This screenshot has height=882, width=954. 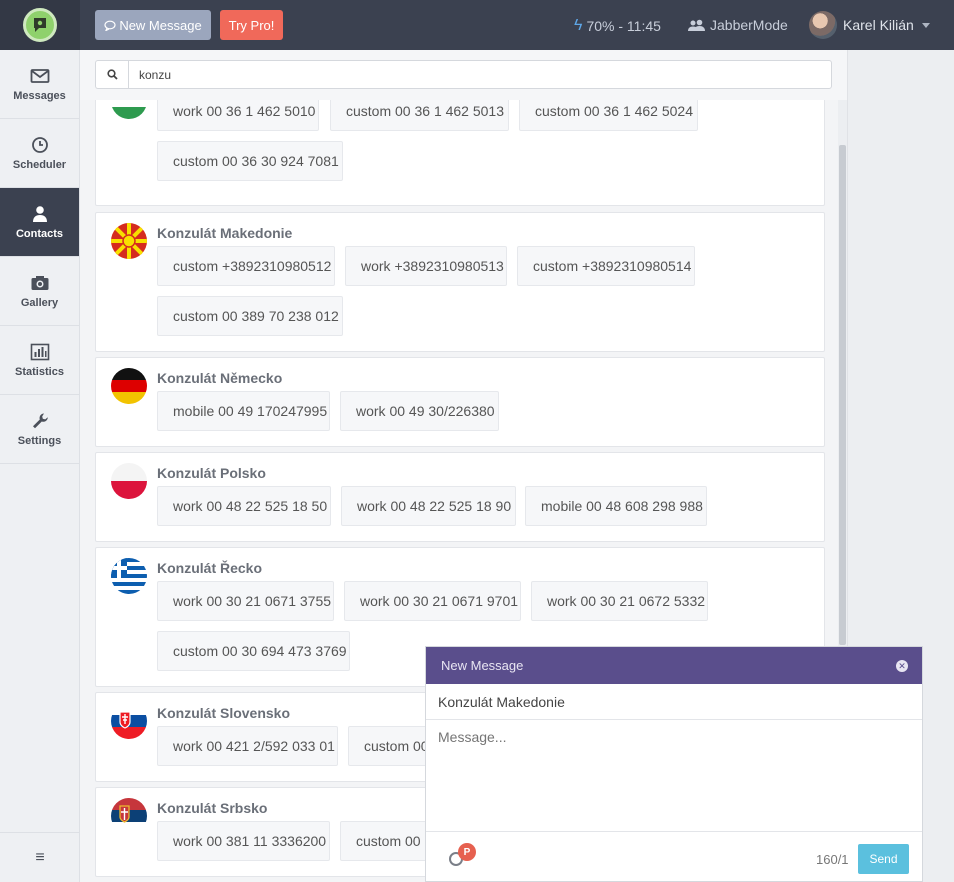 What do you see at coordinates (224, 713) in the screenshot?
I see `contact-name: Konzulát Slovensko` at bounding box center [224, 713].